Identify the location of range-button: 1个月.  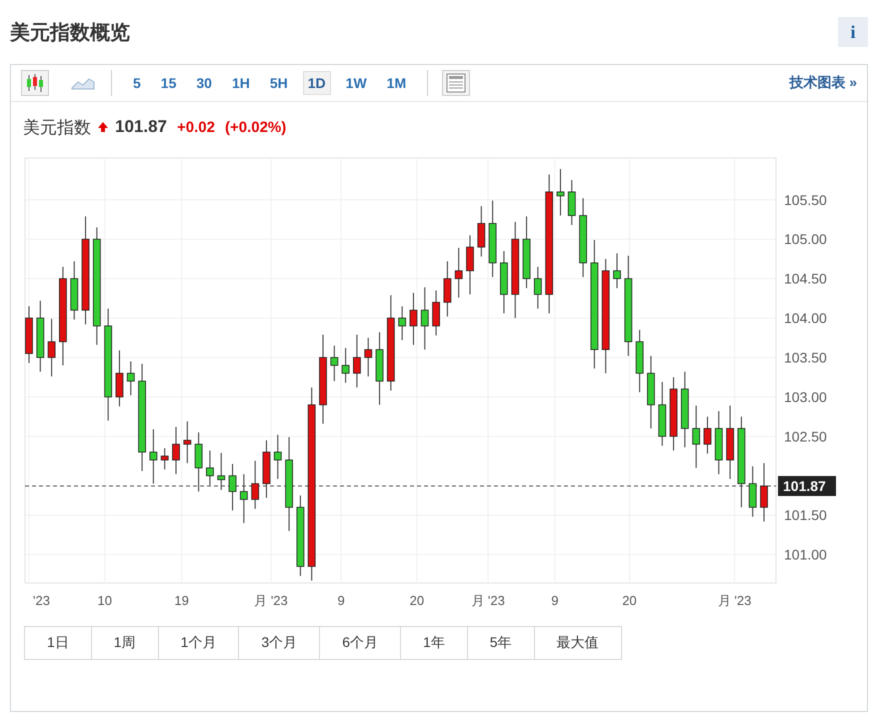
(199, 643).